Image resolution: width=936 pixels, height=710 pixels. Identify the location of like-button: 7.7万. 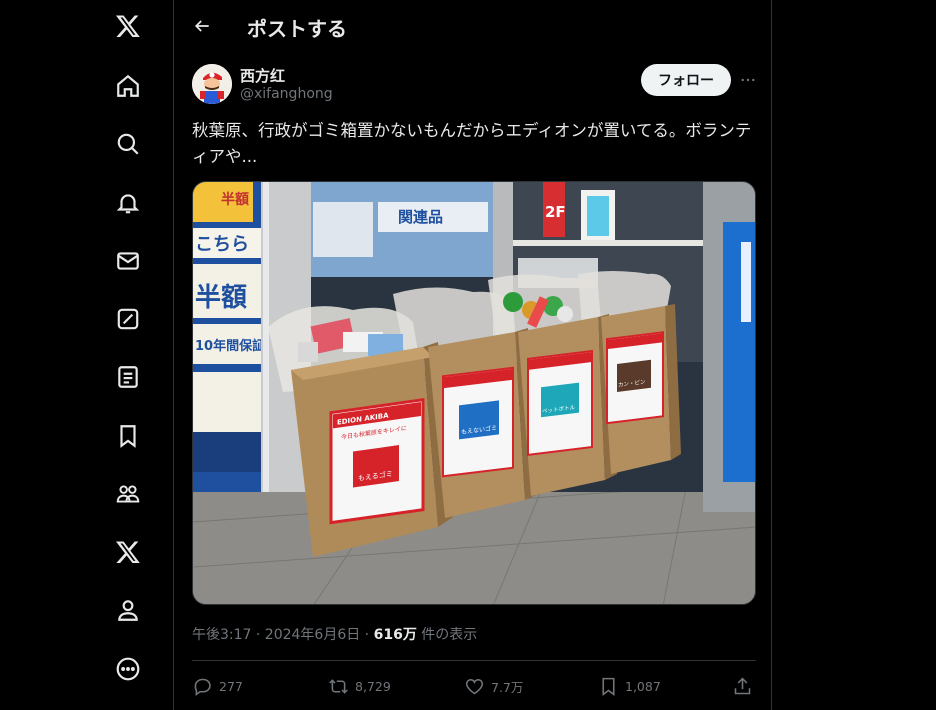
(493, 686).